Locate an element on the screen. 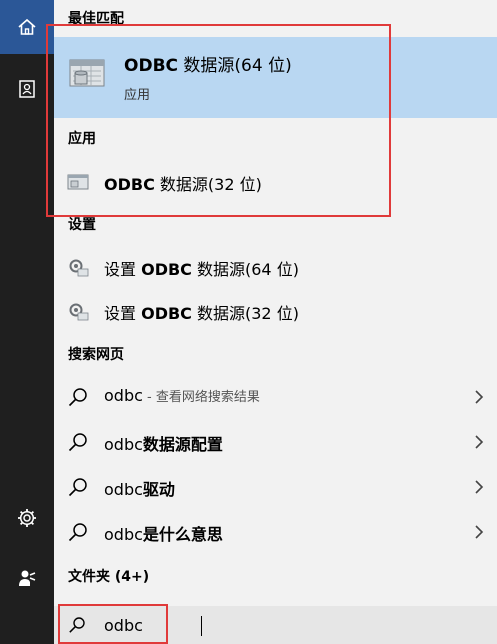  web-item-hint: - 查看网络搜索结果 is located at coordinates (201, 397).